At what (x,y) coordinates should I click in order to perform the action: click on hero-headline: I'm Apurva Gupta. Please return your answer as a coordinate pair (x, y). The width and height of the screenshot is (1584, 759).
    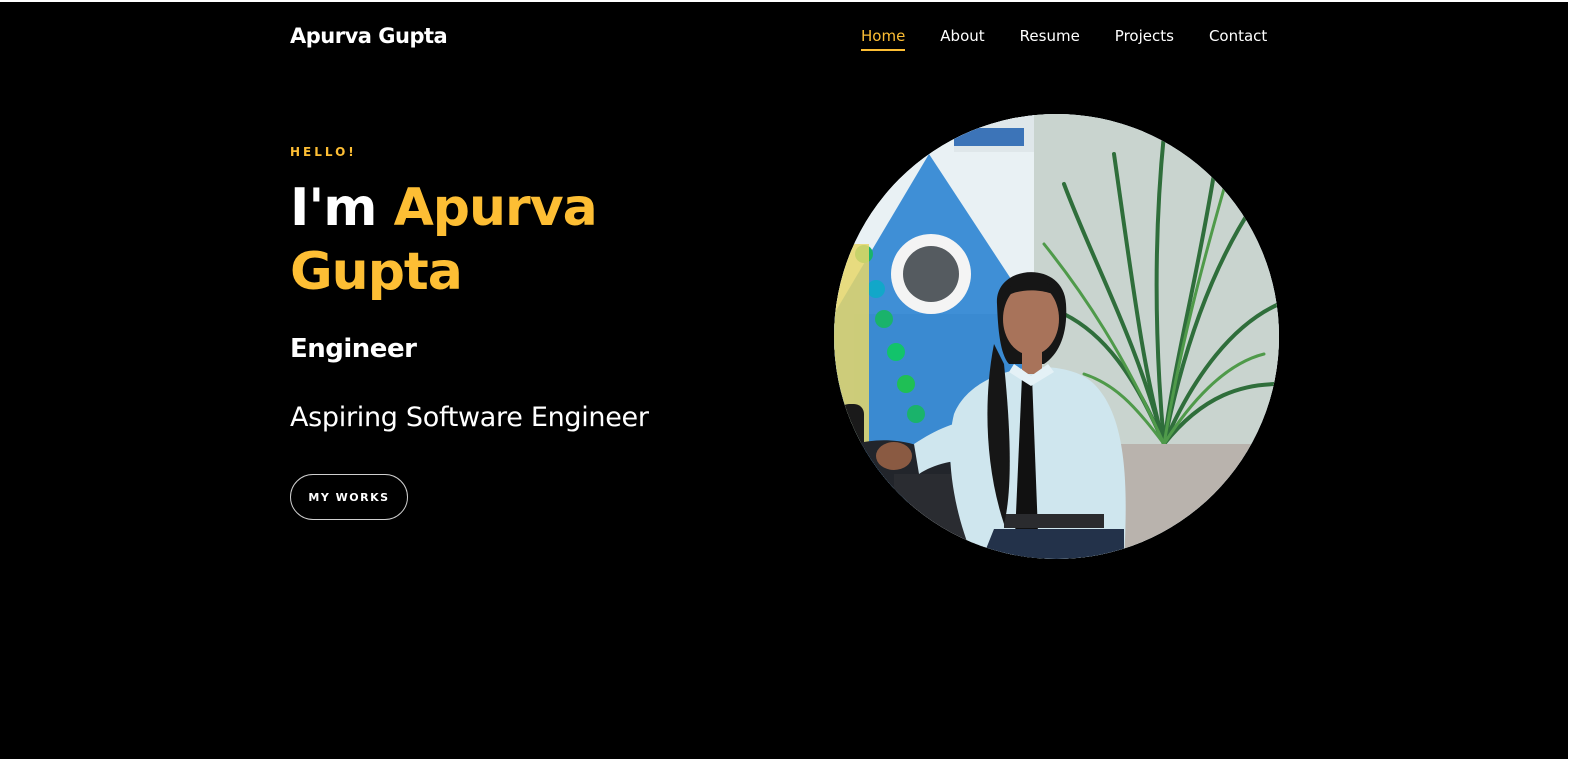
    Looking at the image, I should click on (520, 240).